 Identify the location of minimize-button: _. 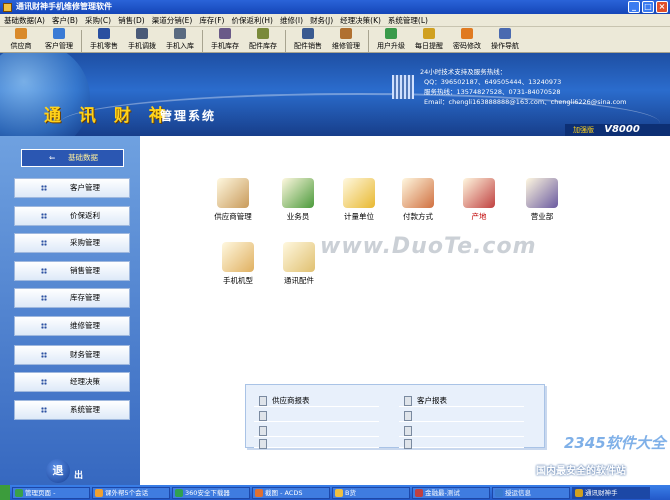
(634, 7).